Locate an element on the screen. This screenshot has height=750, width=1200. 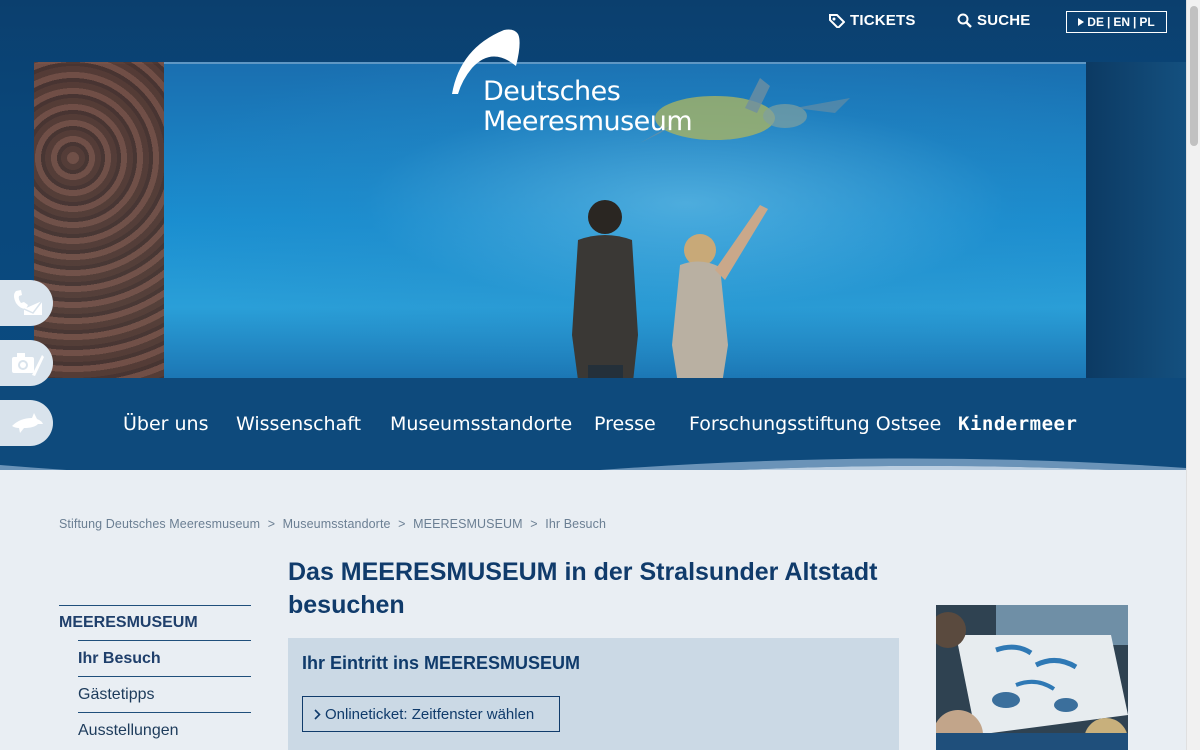
logo-line1: Deutsches is located at coordinates (552, 91).